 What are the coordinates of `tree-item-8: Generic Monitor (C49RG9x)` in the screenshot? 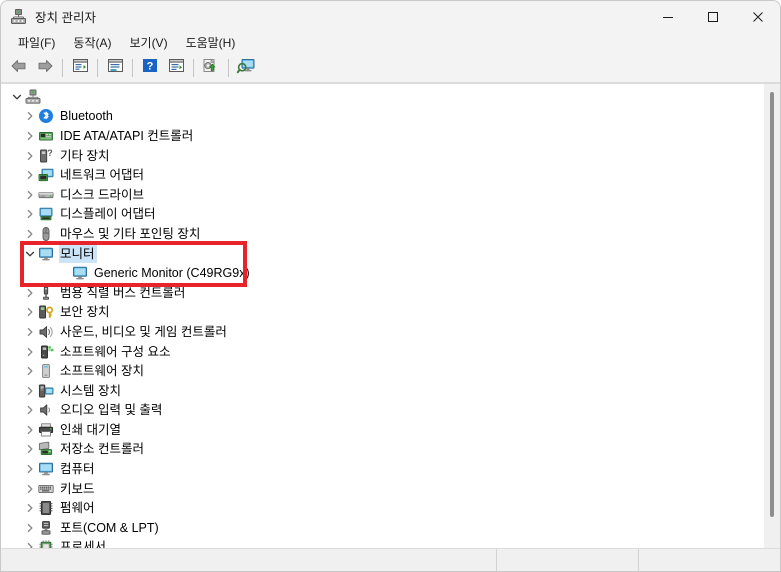 It's located at (382, 273).